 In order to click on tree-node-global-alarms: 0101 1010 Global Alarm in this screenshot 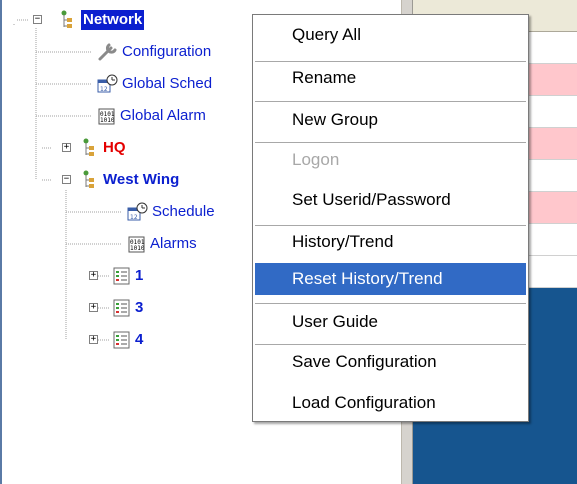, I will do `click(151, 116)`.